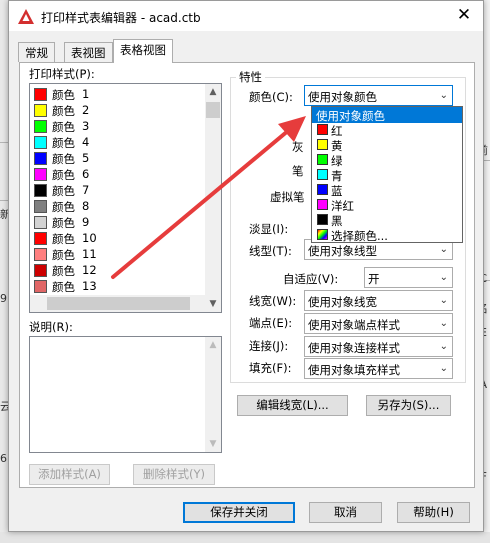  I want to click on fill-select: 使用对象填充样式 ⌄, so click(378, 368).